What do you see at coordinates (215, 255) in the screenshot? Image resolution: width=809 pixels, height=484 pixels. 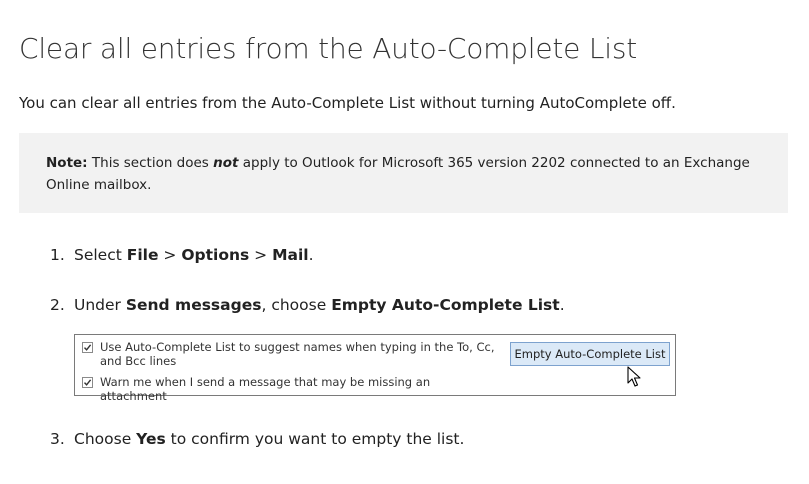 I see `step-keyword-options: Options` at bounding box center [215, 255].